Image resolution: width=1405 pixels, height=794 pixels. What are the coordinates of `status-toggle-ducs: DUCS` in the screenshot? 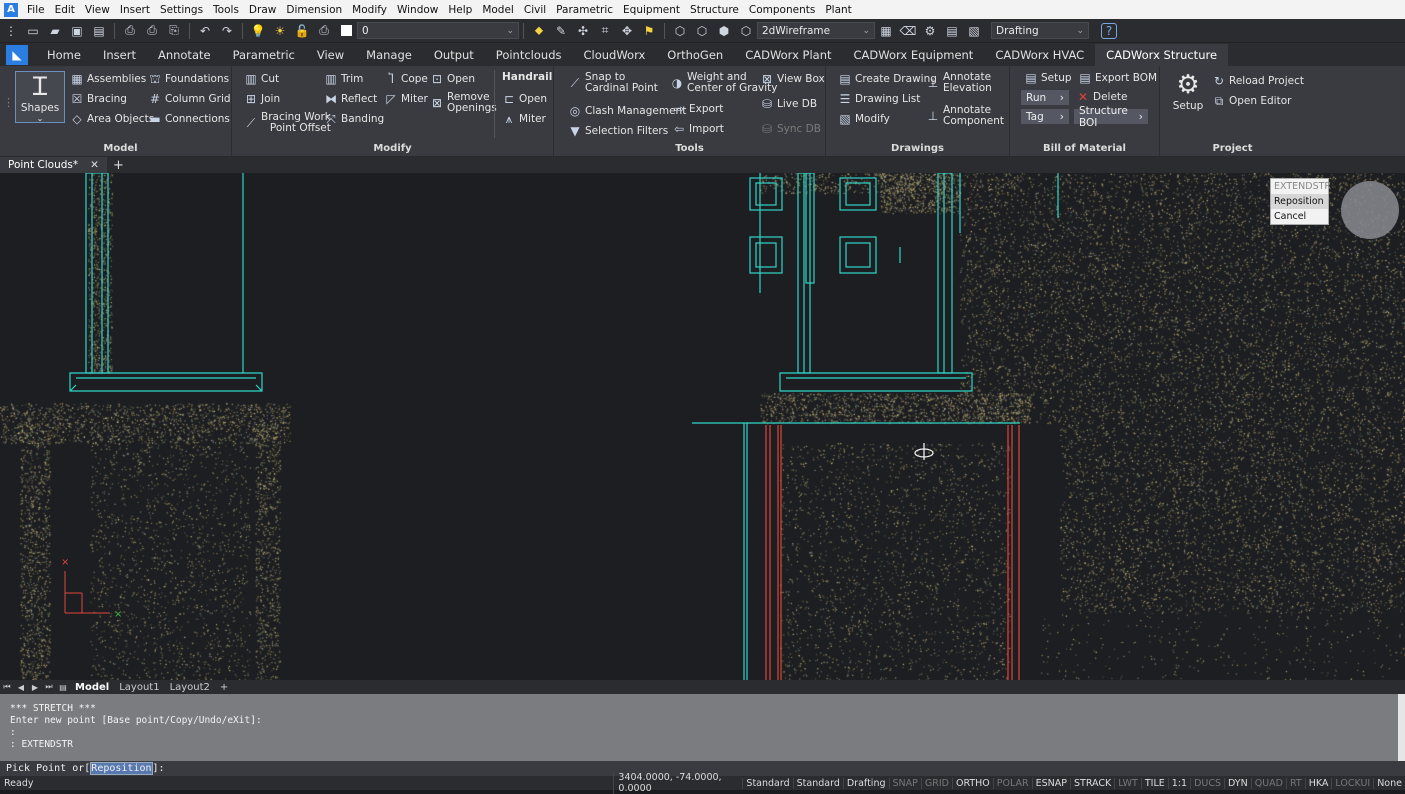 It's located at (1207, 783).